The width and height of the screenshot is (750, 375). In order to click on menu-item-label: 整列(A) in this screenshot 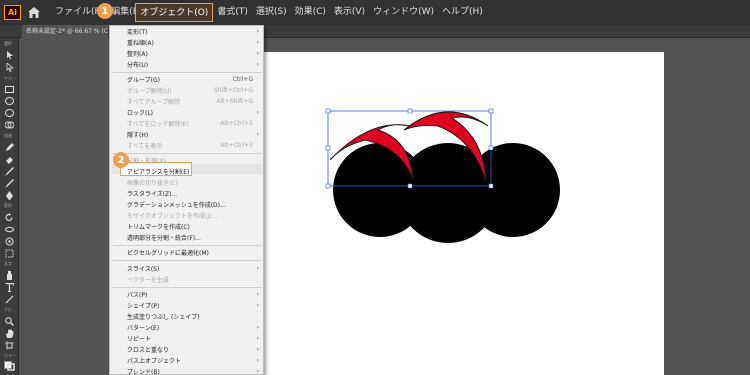, I will do `click(137, 54)`.